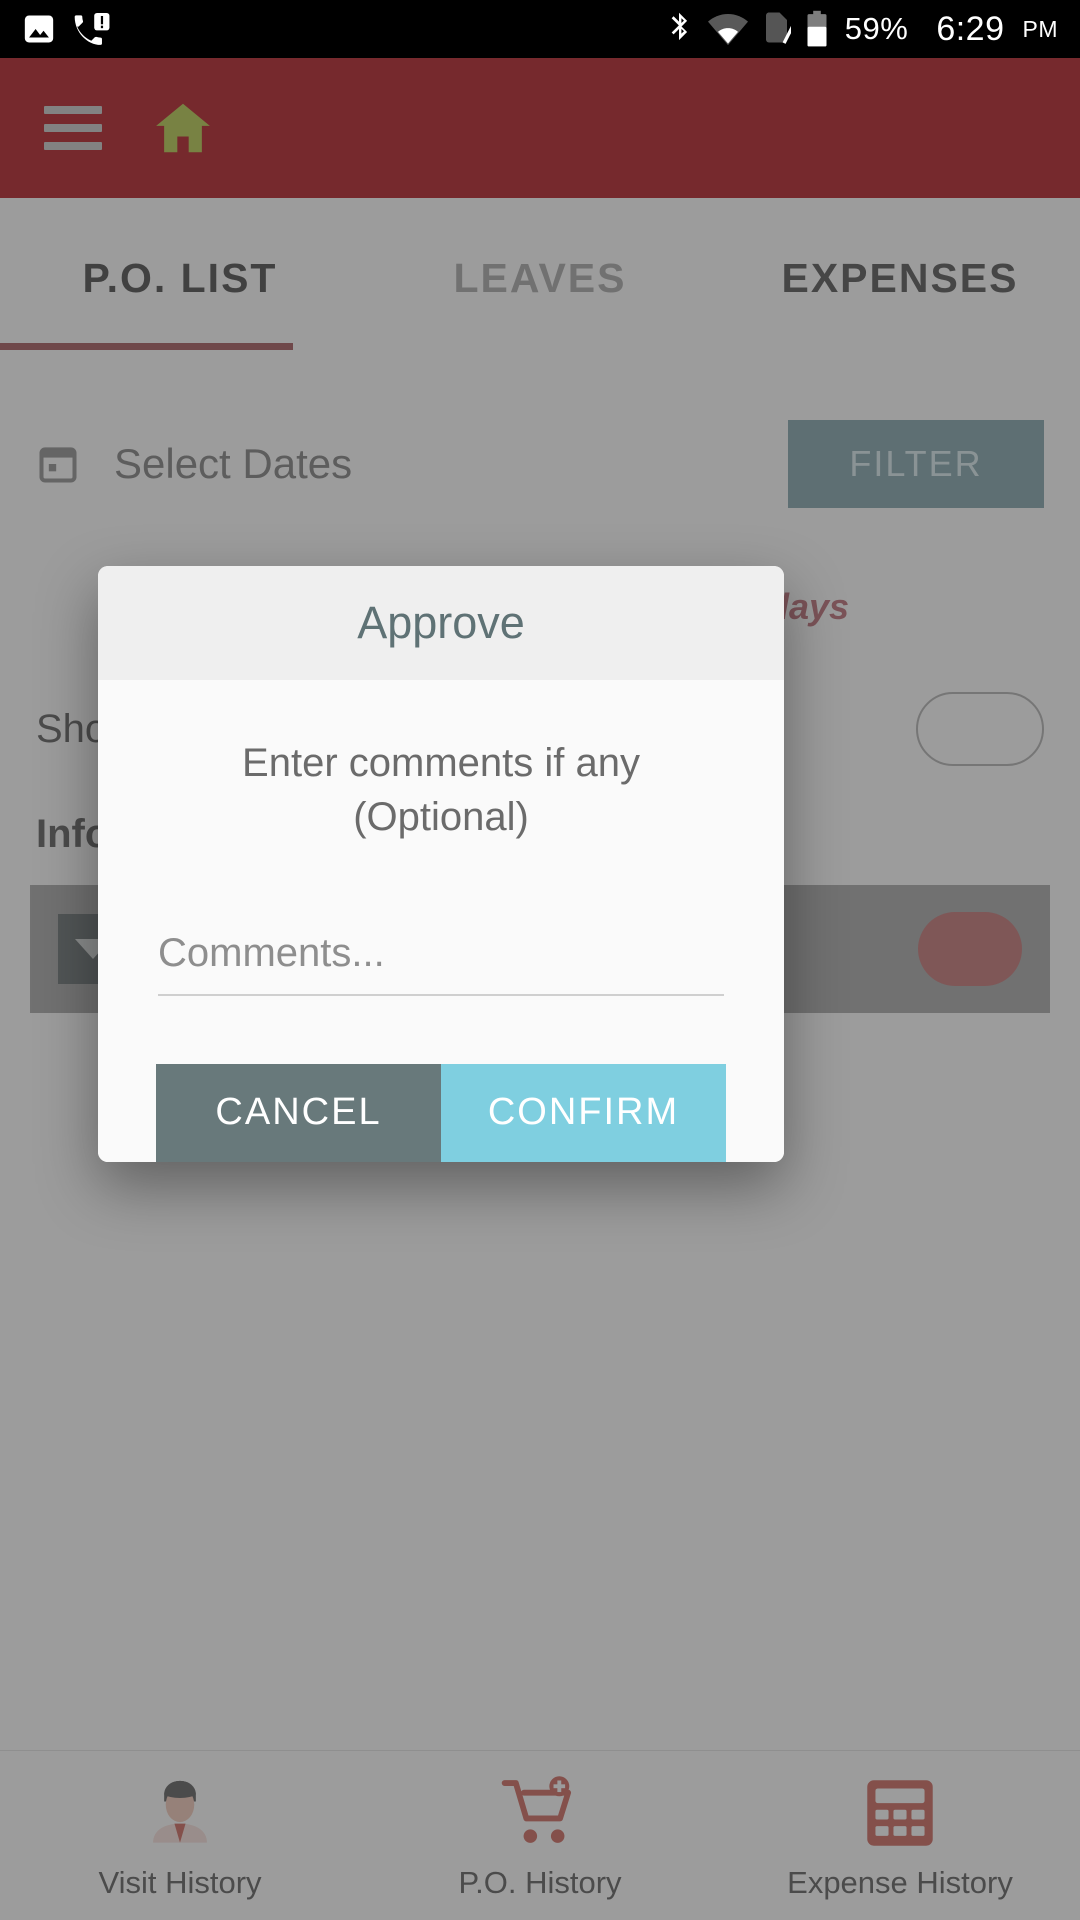  I want to click on battery-icon, so click(817, 28).